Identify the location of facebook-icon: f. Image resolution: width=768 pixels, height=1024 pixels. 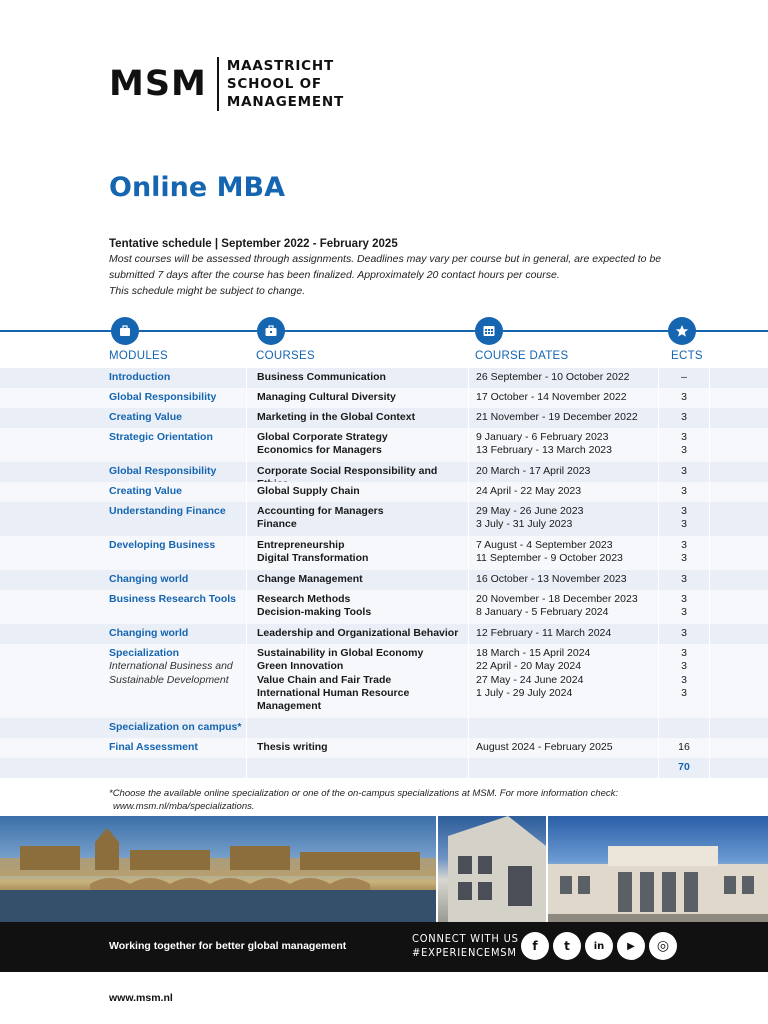
(535, 946).